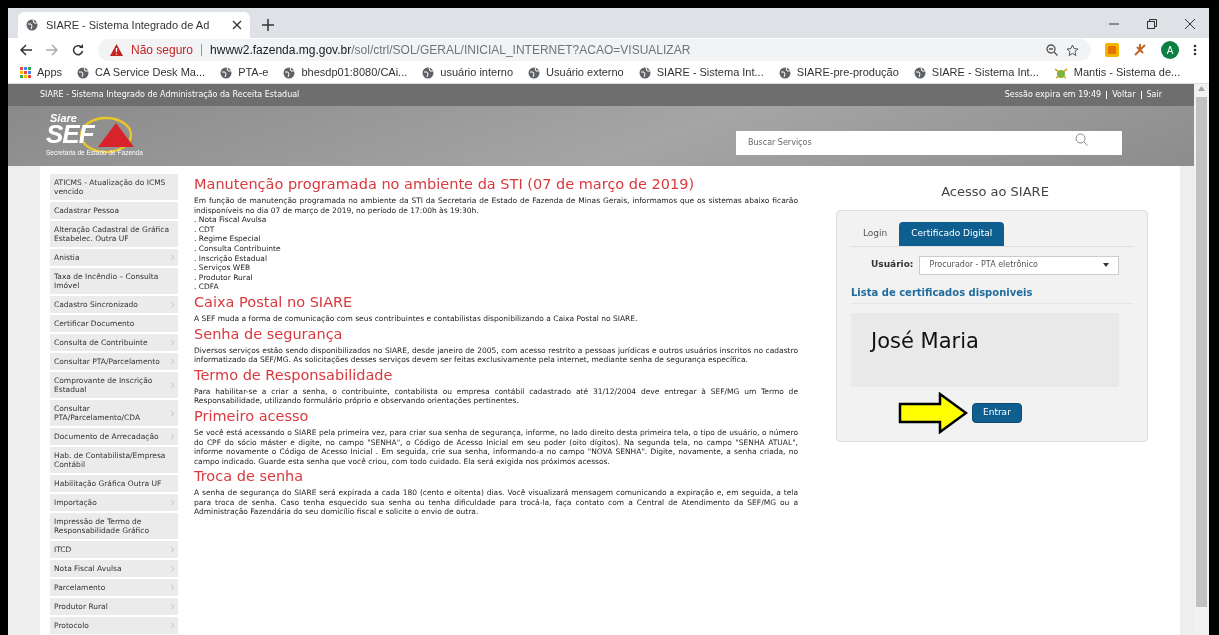 The image size is (1219, 635). What do you see at coordinates (1060, 72) in the screenshot?
I see `bug-icon` at bounding box center [1060, 72].